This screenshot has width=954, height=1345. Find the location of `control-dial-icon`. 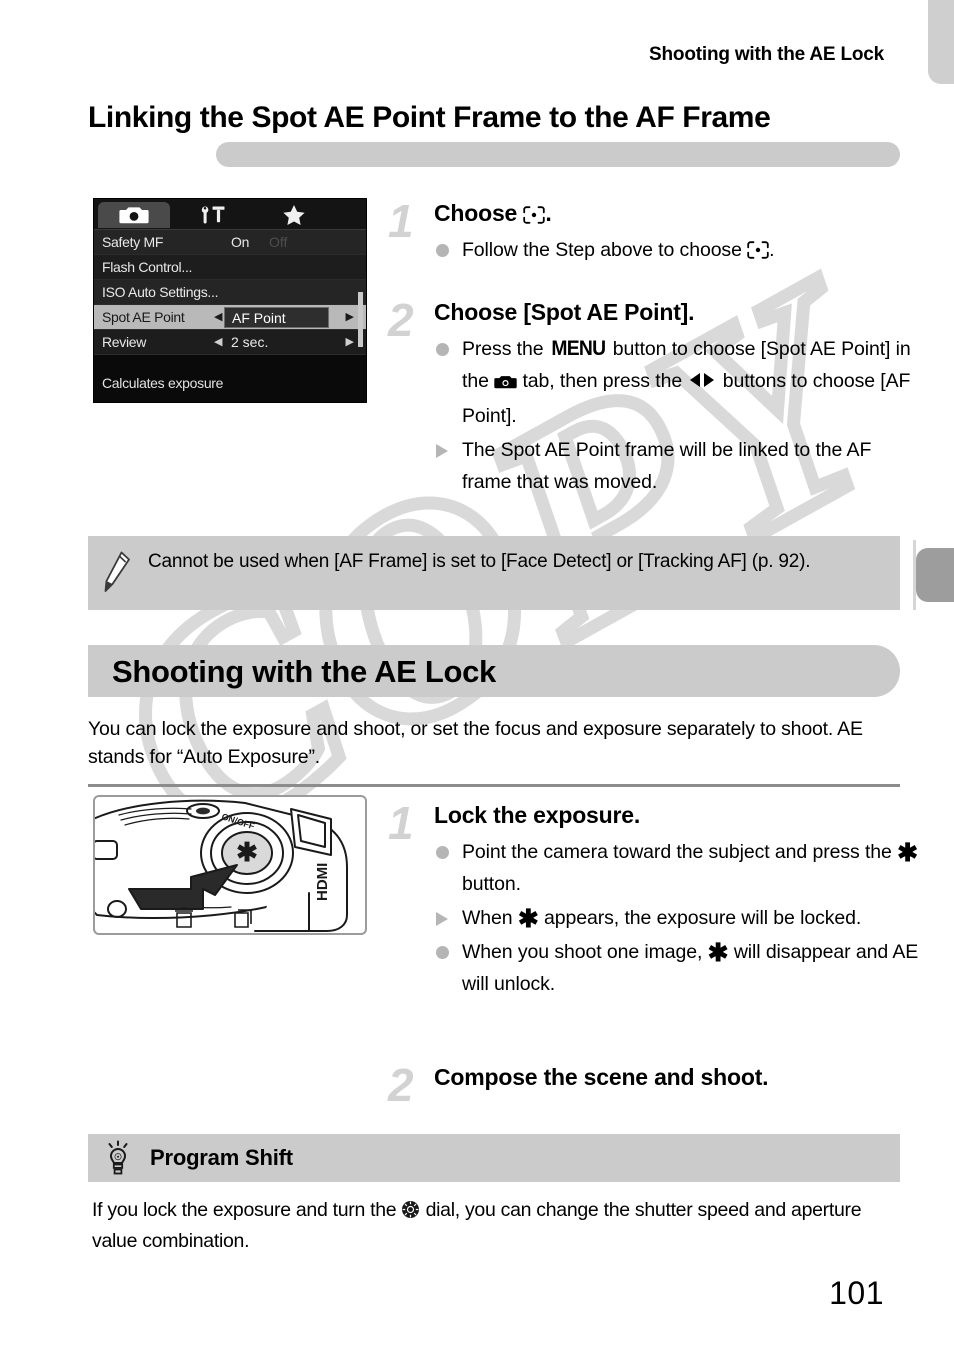

control-dial-icon is located at coordinates (410, 1213).